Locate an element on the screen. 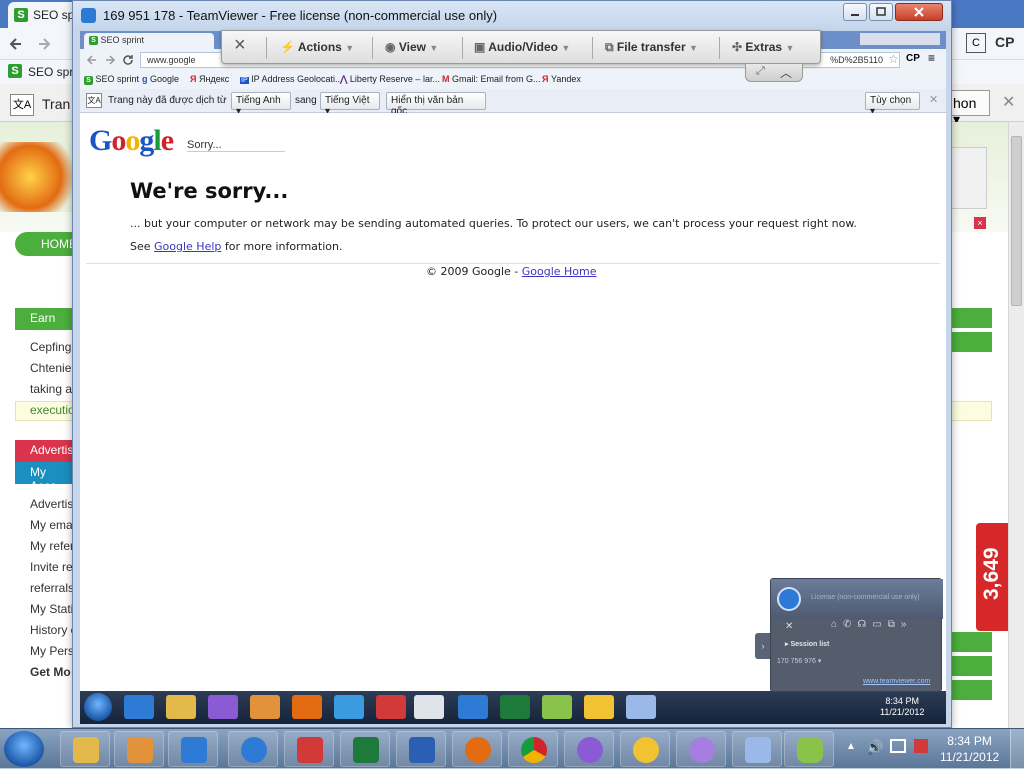  network-icon is located at coordinates (898, 746).